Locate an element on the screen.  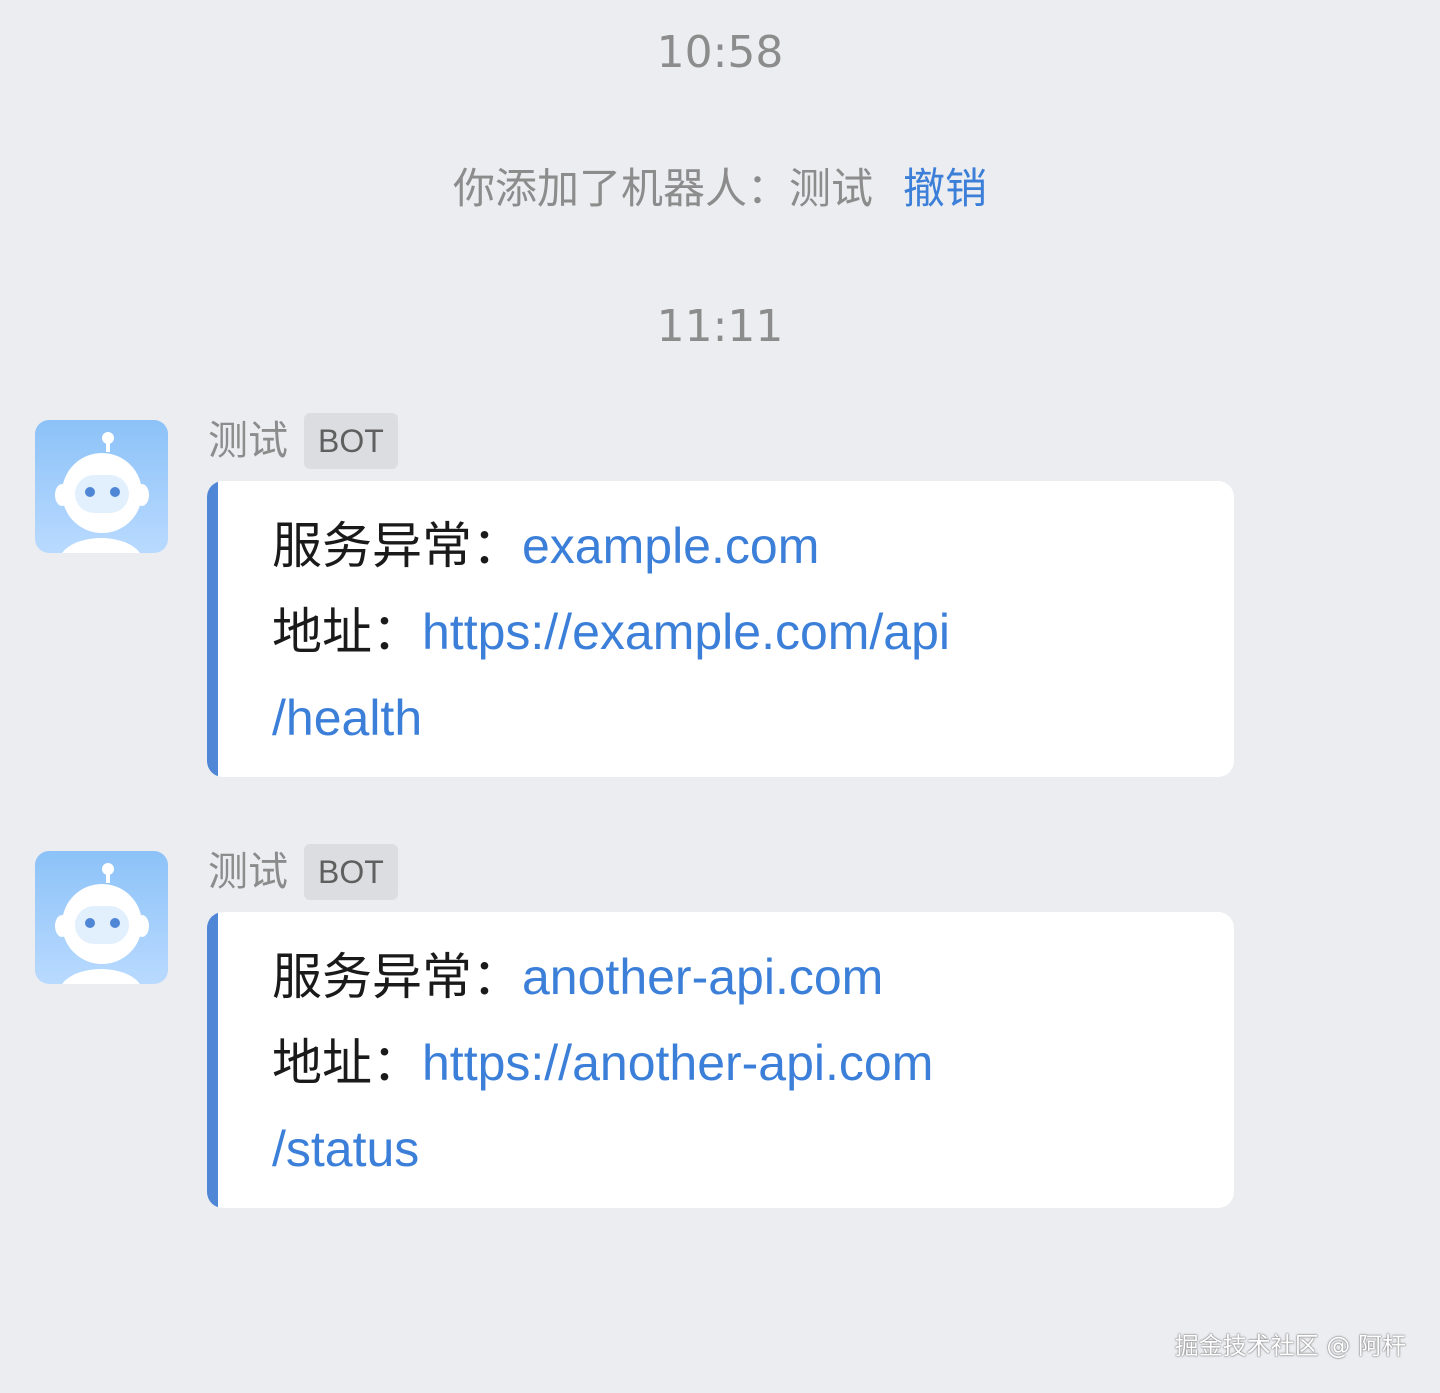
card-line-service: 服务异常：example.com is located at coordinates (743, 546).